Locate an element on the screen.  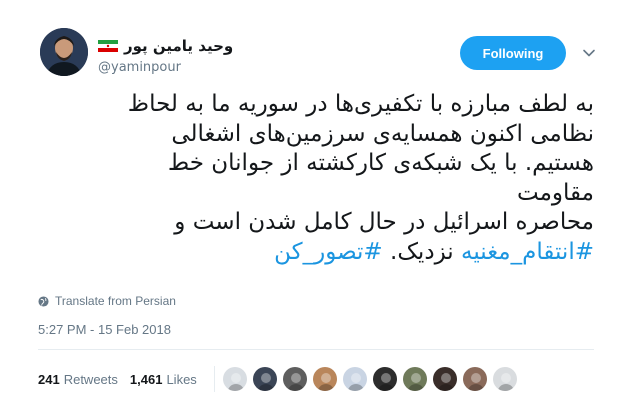
translate-link: Translate from Persian is located at coordinates (107, 301).